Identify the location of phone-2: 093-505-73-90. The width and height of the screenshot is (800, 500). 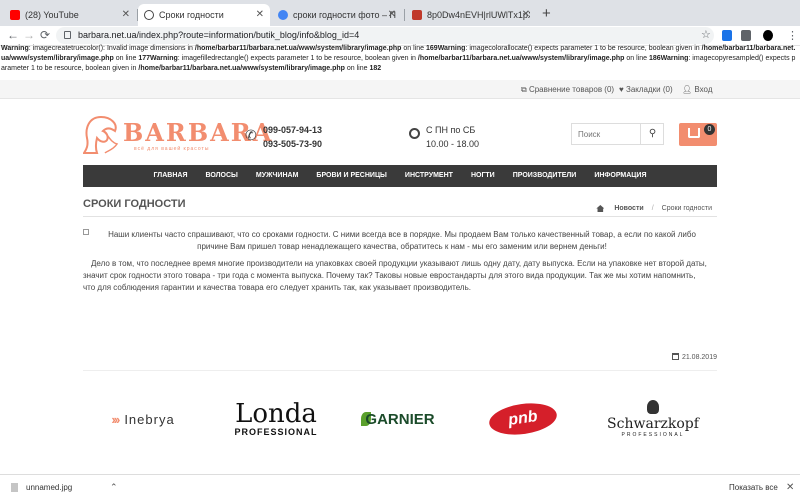
(292, 144).